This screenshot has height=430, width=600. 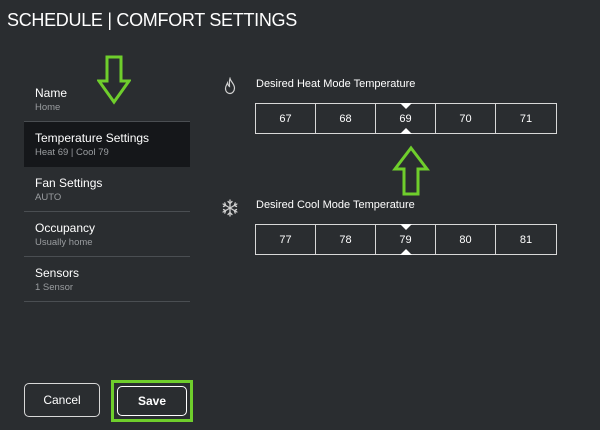 I want to click on cool-option: 78, so click(x=346, y=239).